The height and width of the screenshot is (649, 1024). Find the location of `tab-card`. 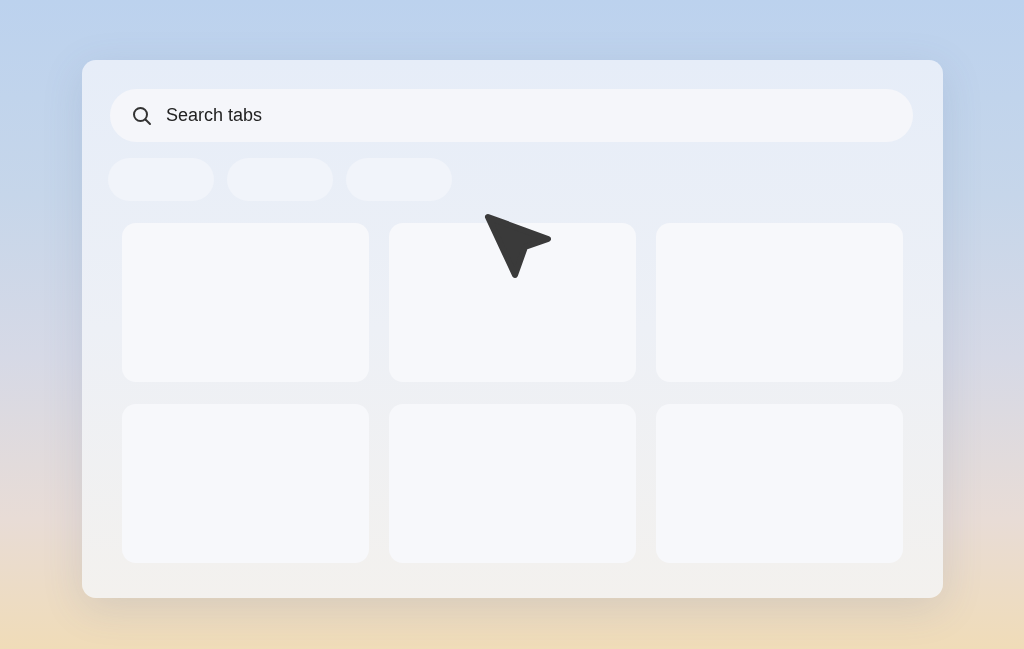

tab-card is located at coordinates (512, 302).